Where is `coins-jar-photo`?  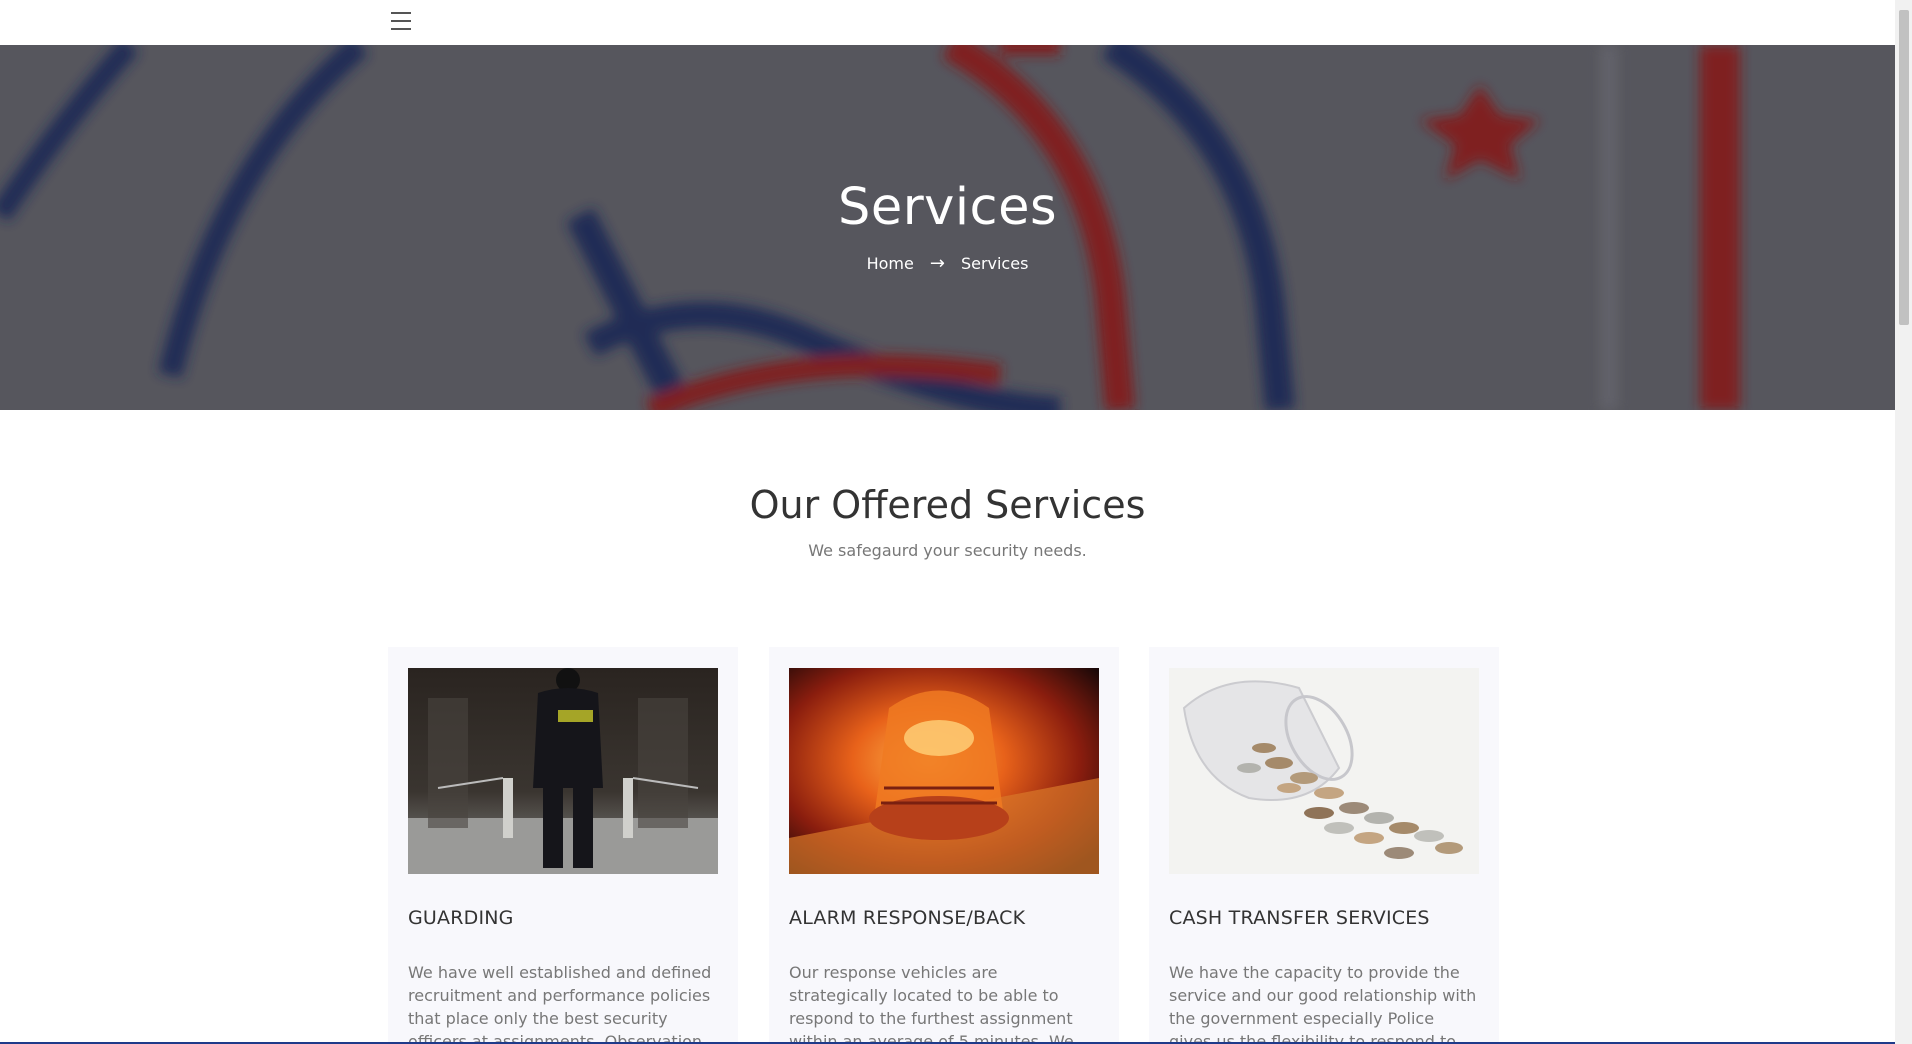 coins-jar-photo is located at coordinates (1324, 771).